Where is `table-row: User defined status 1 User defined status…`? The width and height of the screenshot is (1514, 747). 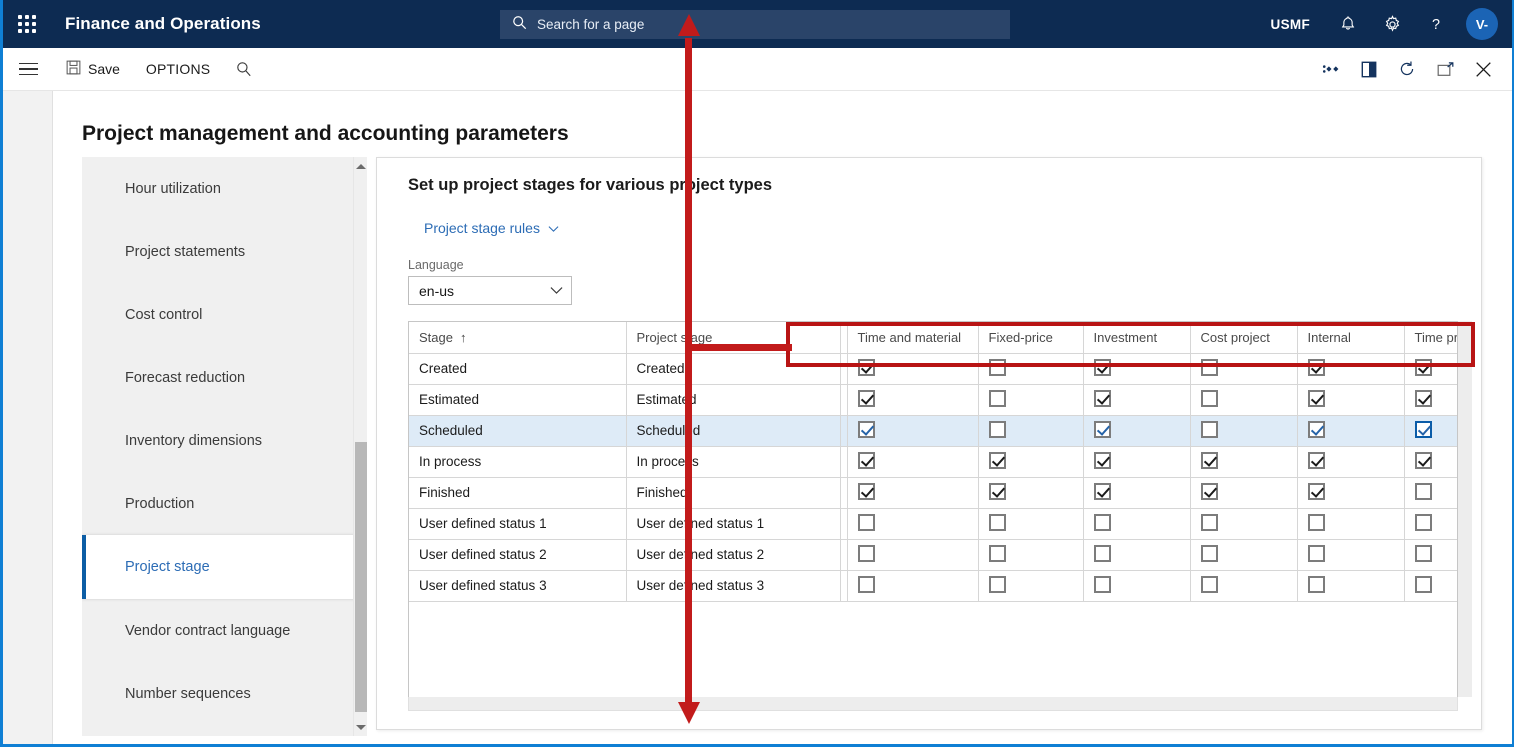
table-row: User defined status 1 User defined status… is located at coordinates (933, 524).